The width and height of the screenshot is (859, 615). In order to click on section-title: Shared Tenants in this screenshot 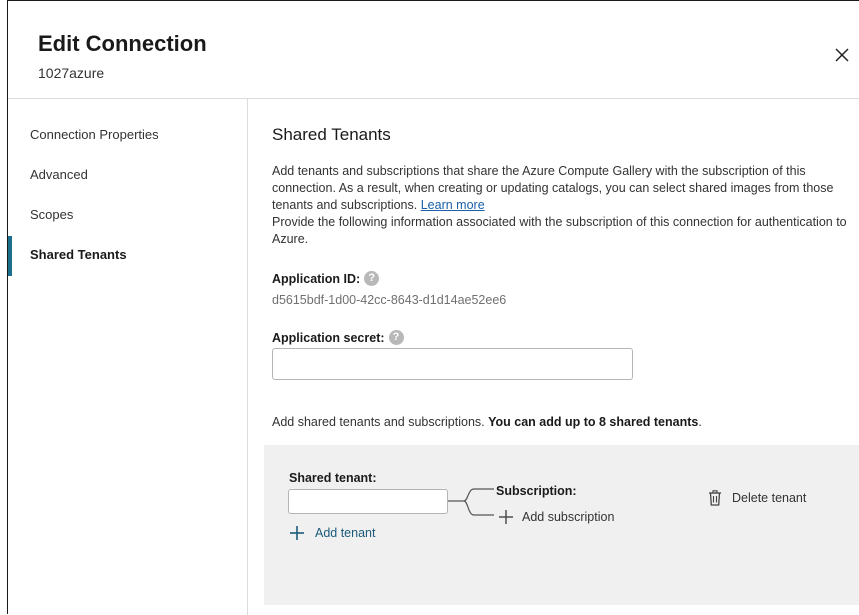, I will do `click(331, 134)`.